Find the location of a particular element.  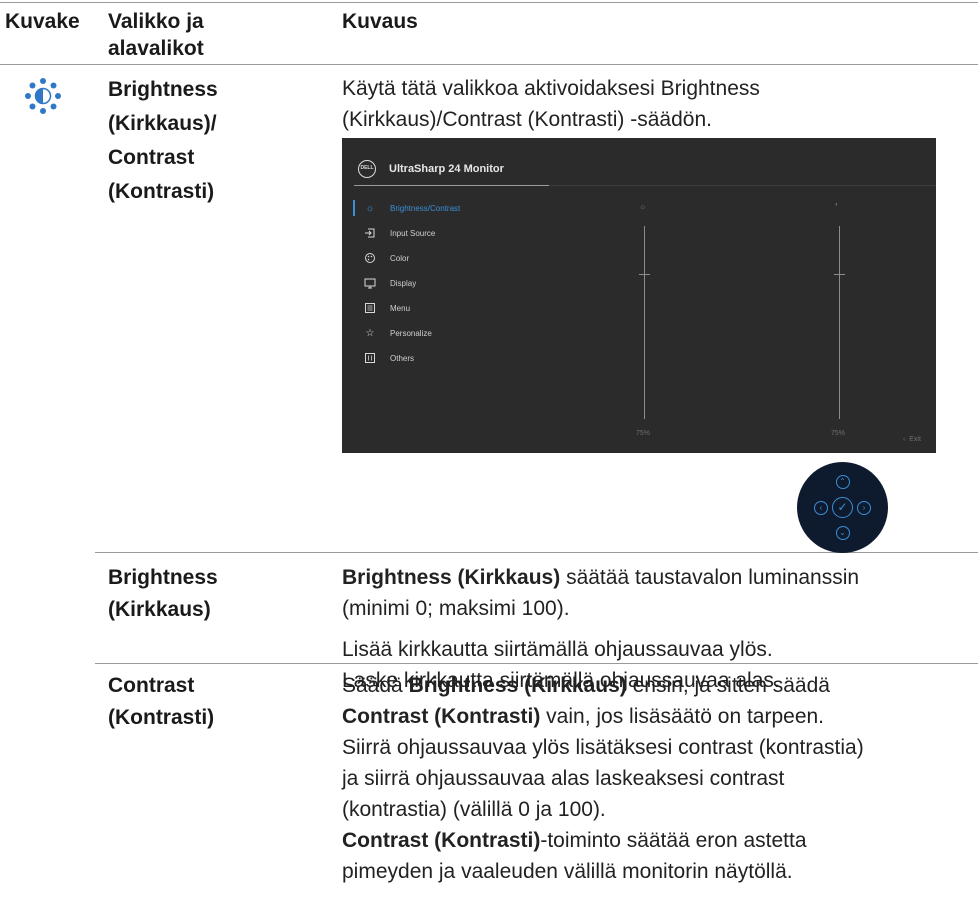

osd-menu-item-display: Display is located at coordinates (390, 283).